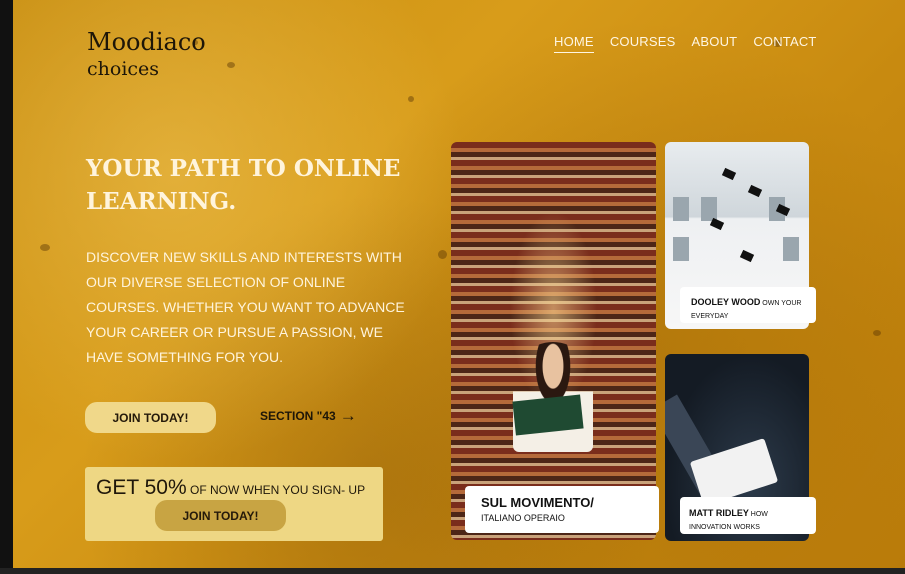  What do you see at coordinates (537, 502) in the screenshot?
I see `library-card-title: SUL MOVIMENTO/` at bounding box center [537, 502].